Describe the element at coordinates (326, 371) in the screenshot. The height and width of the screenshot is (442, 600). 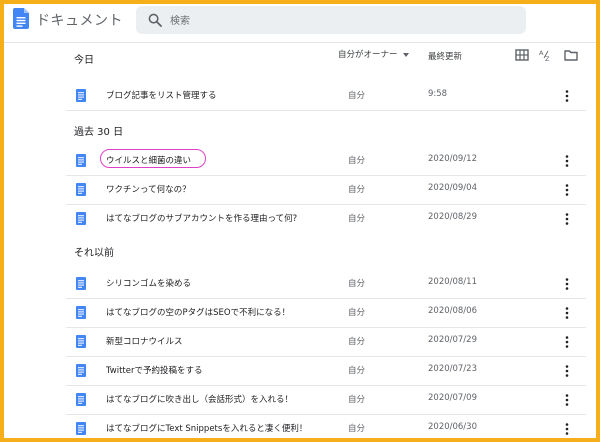
I see `doc-row: Twitterで予約投稿をする 自分 2020/07/23` at that location.